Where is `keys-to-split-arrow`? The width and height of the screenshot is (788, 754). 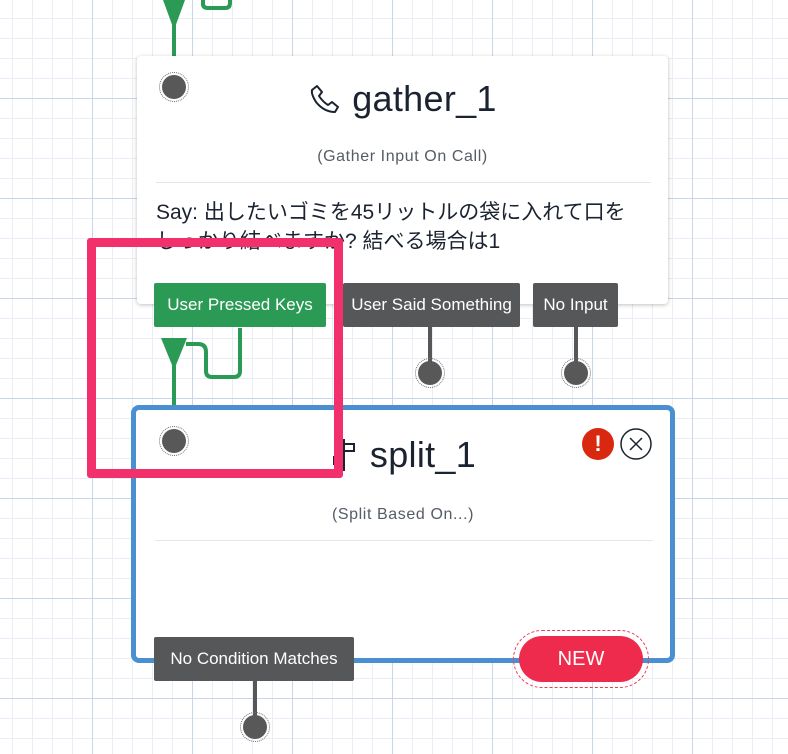 keys-to-split-arrow is located at coordinates (174, 354).